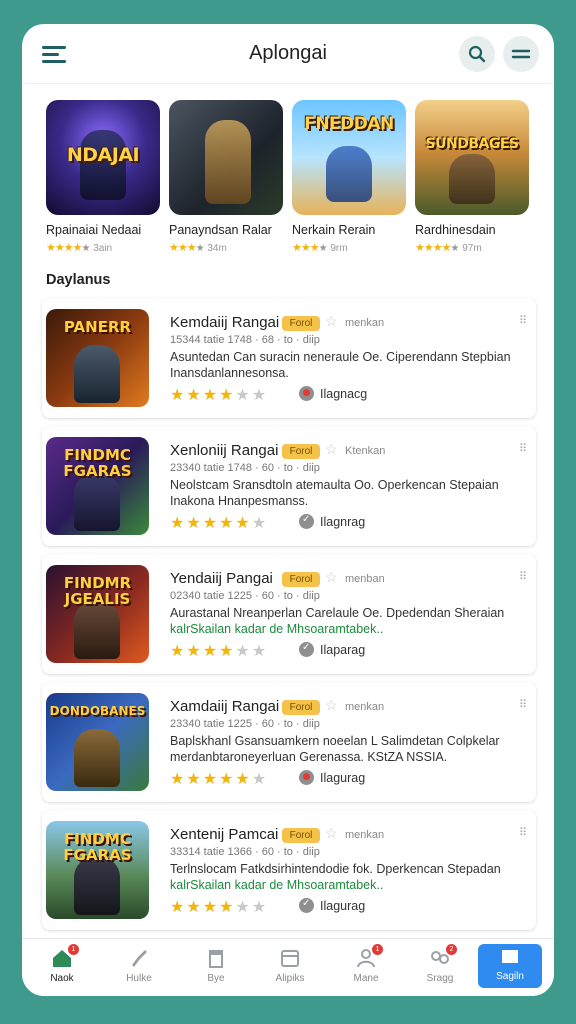 The image size is (576, 1024). What do you see at coordinates (443, 956) in the screenshot?
I see `group-icon: 2` at bounding box center [443, 956].